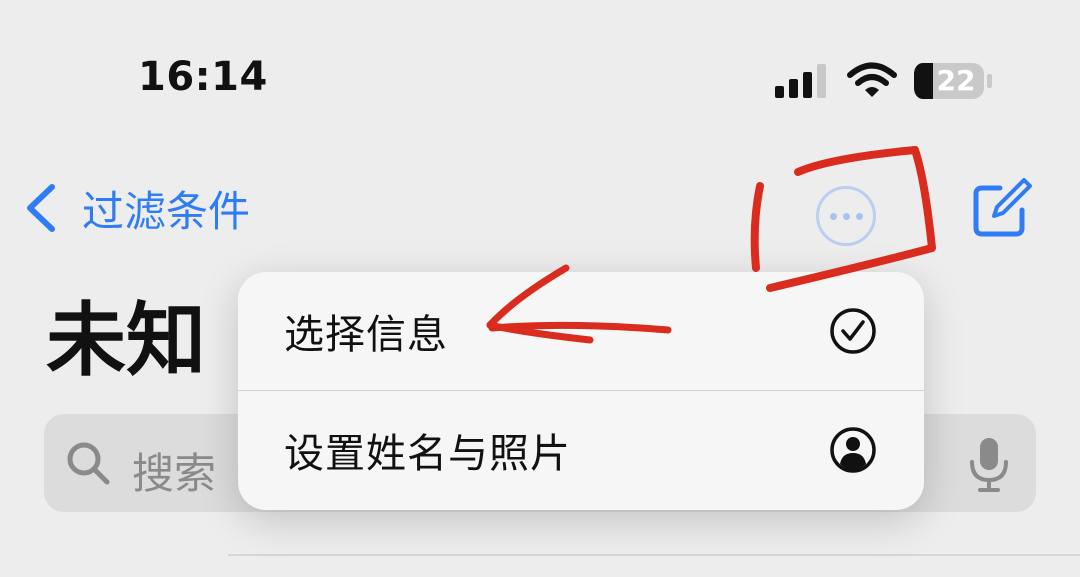 This screenshot has width=1080, height=577. I want to click on back-button: 过滤条件, so click(136, 208).